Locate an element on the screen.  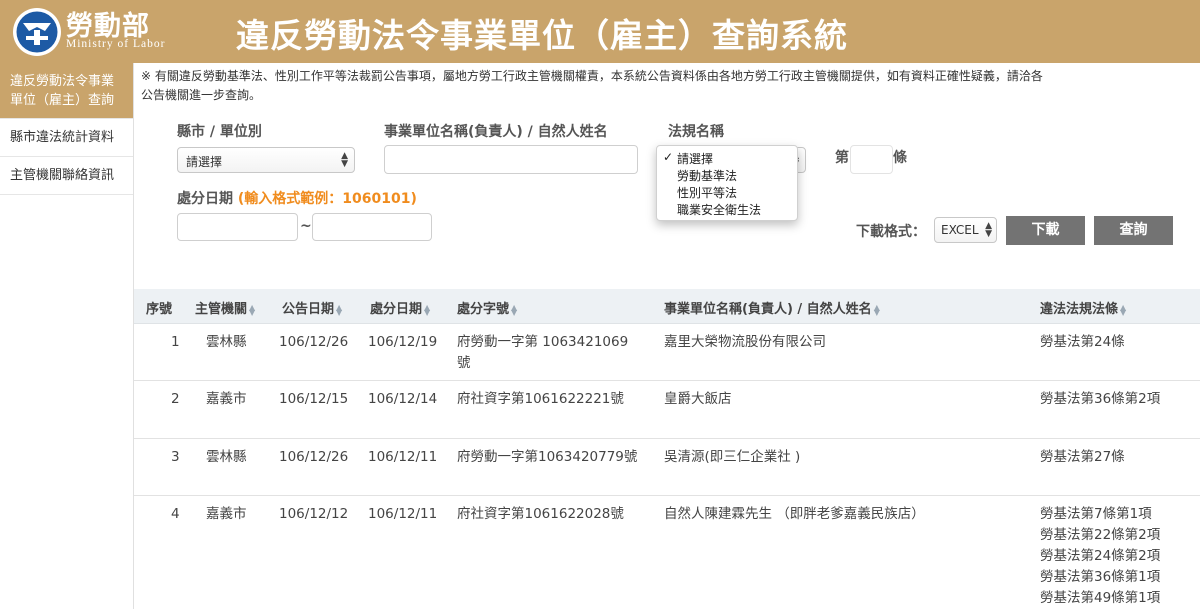
cell-announce-date: 106/12/12 is located at coordinates (314, 514).